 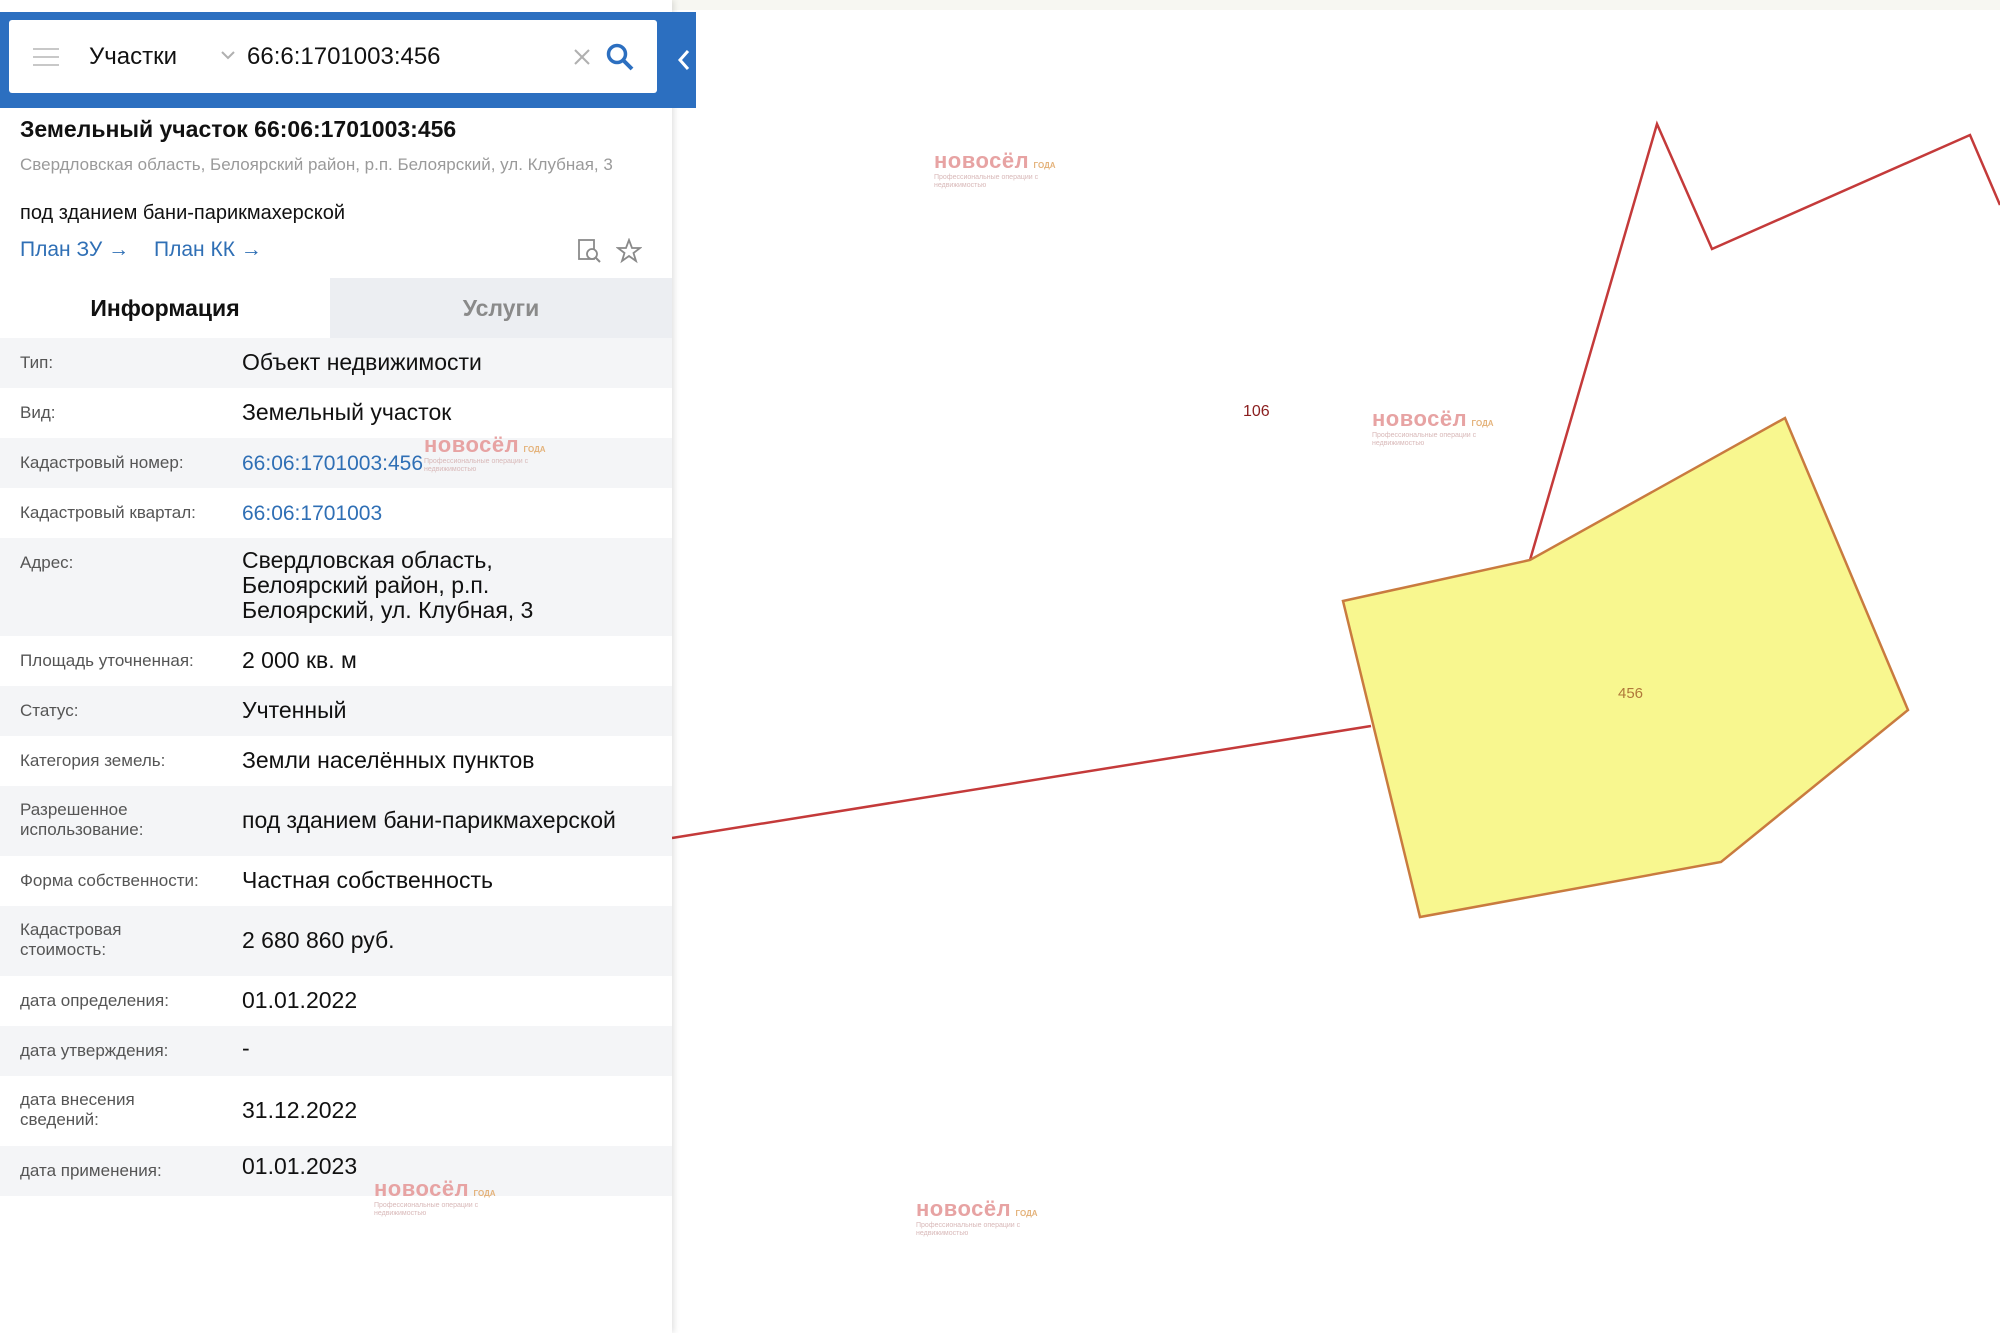 I want to click on row-label: Адрес:, so click(x=47, y=562).